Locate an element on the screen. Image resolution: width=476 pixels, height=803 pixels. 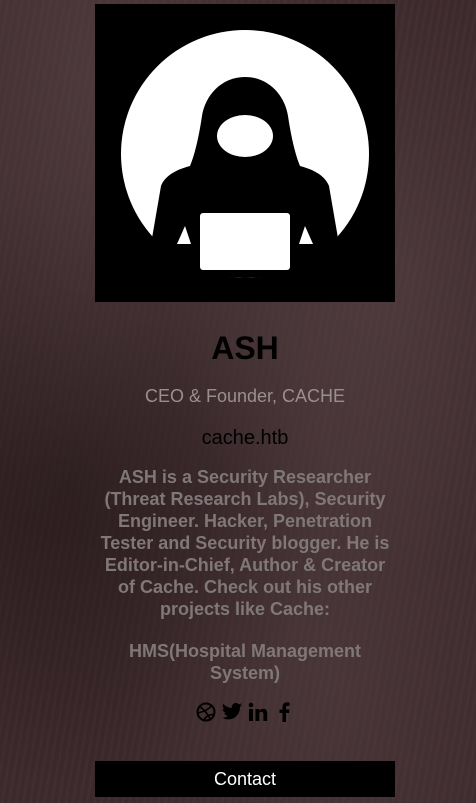
profile-title: CEO & Founder, CACHE is located at coordinates (245, 396).